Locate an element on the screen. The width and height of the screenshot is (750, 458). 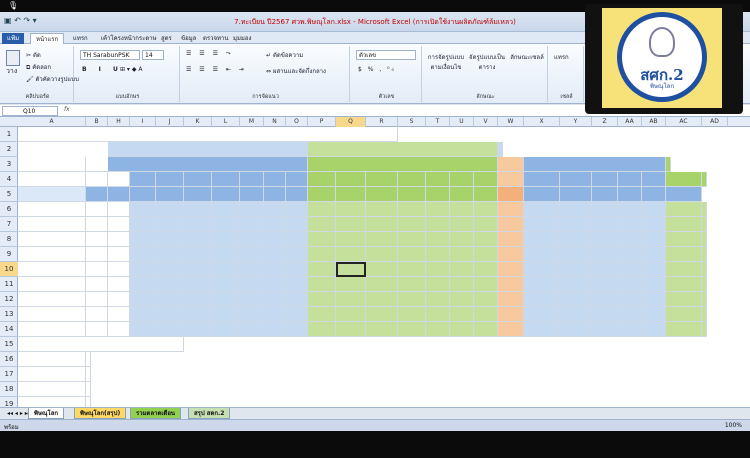
fx-icon: fx is located at coordinates (67, 109).